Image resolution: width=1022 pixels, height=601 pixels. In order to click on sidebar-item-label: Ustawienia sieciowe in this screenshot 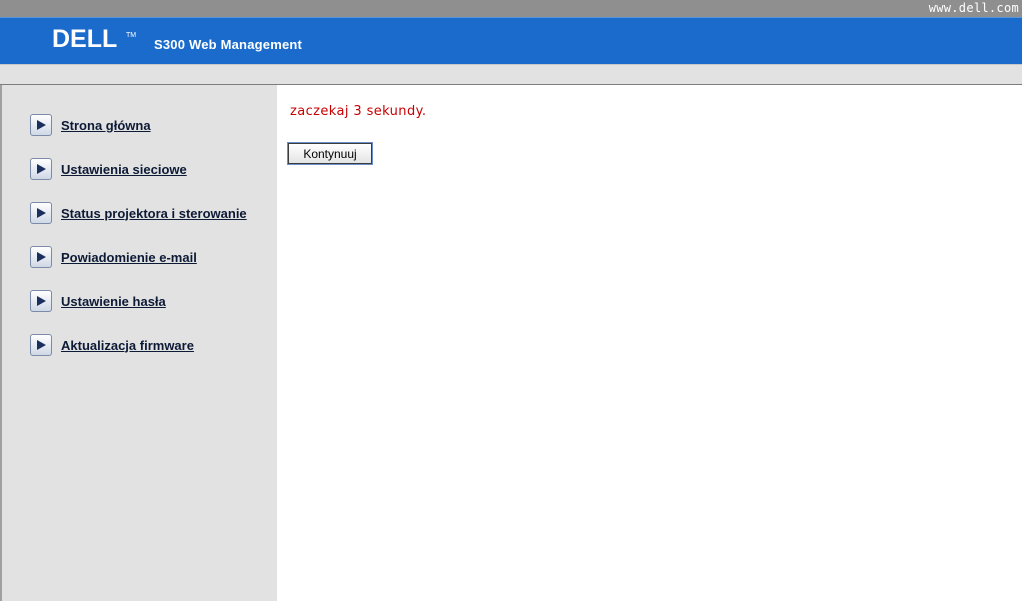, I will do `click(124, 169)`.